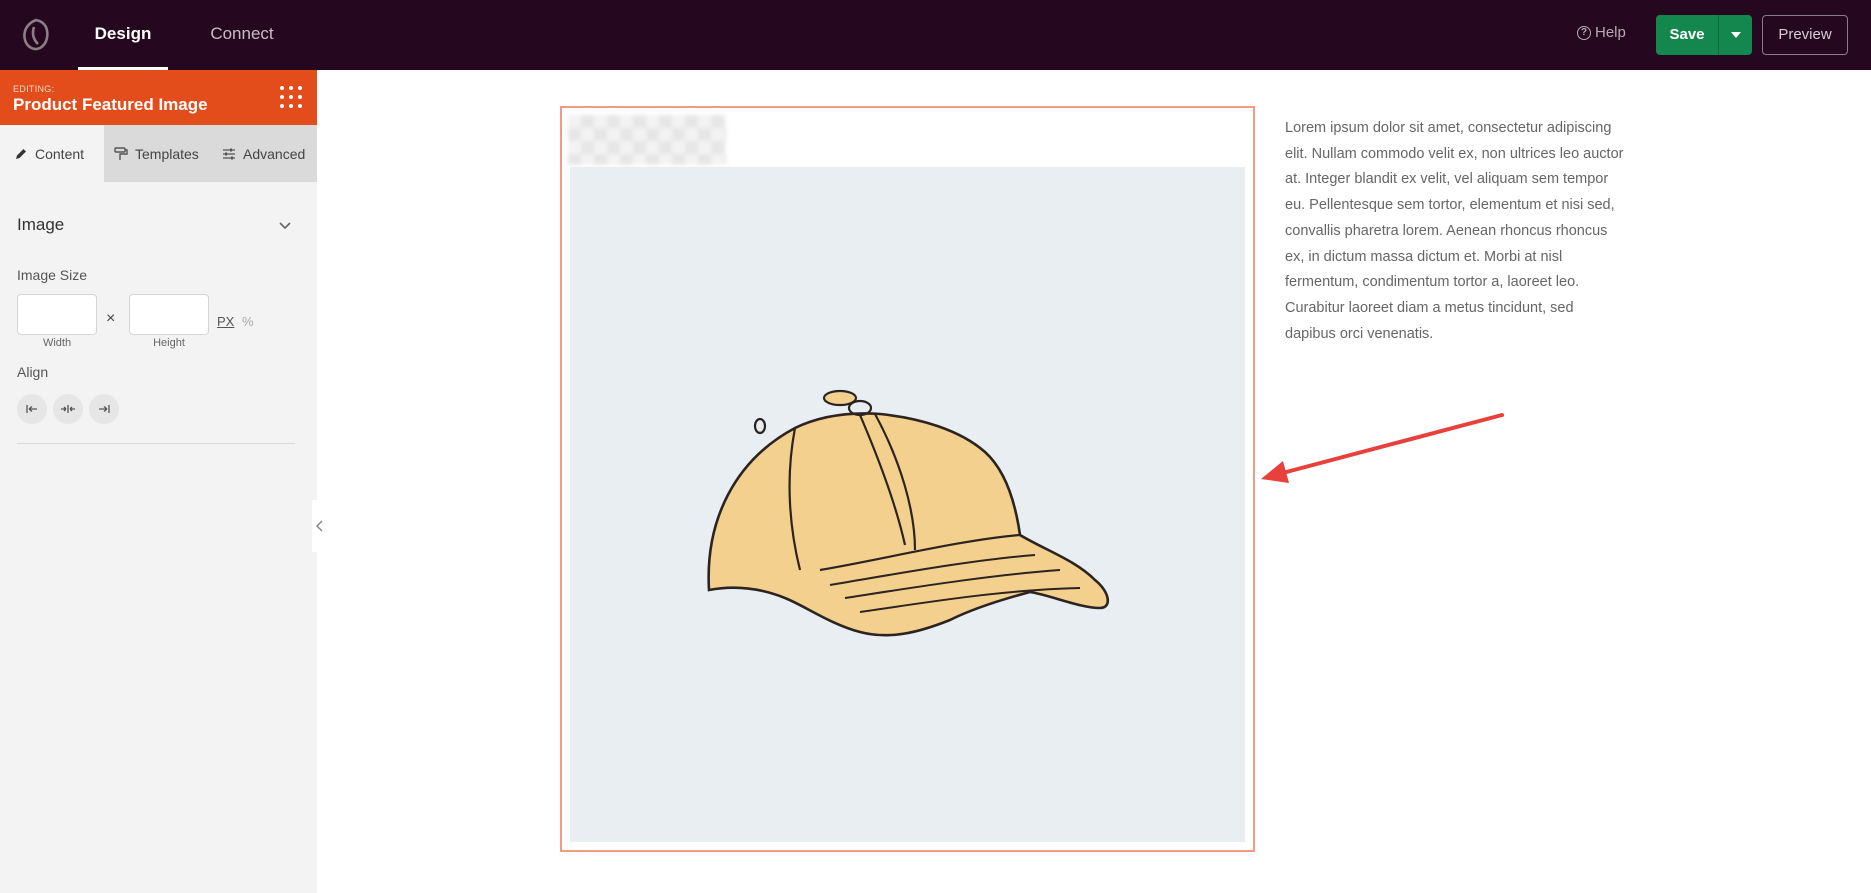 Image resolution: width=1871 pixels, height=893 pixels. I want to click on top-bar: Design Connect ? Help Save Preview, so click(935, 35).